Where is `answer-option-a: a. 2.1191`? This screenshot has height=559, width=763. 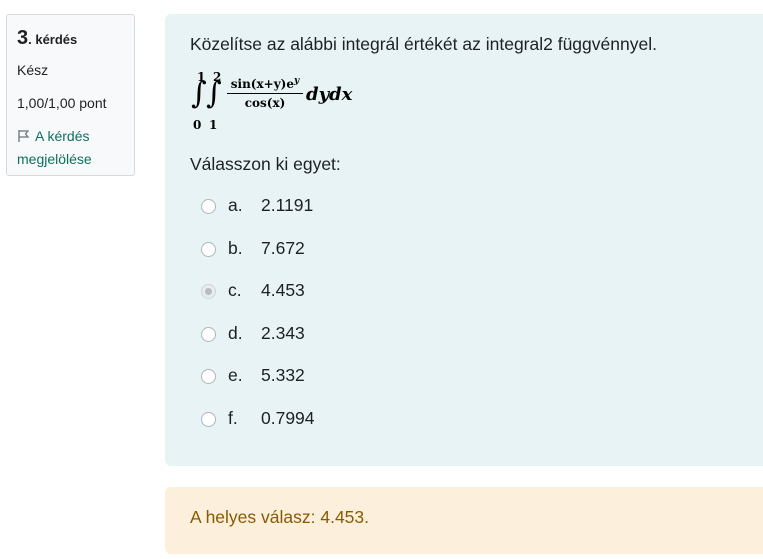 answer-option-a: a. 2.1191 is located at coordinates (351, 208).